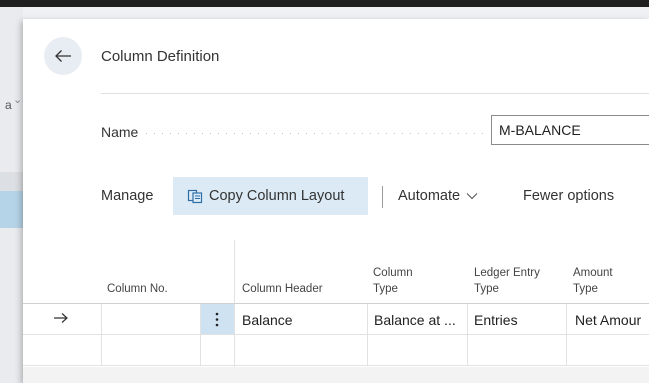  Describe the element at coordinates (120, 132) in the screenshot. I see `name-label: Name` at that location.